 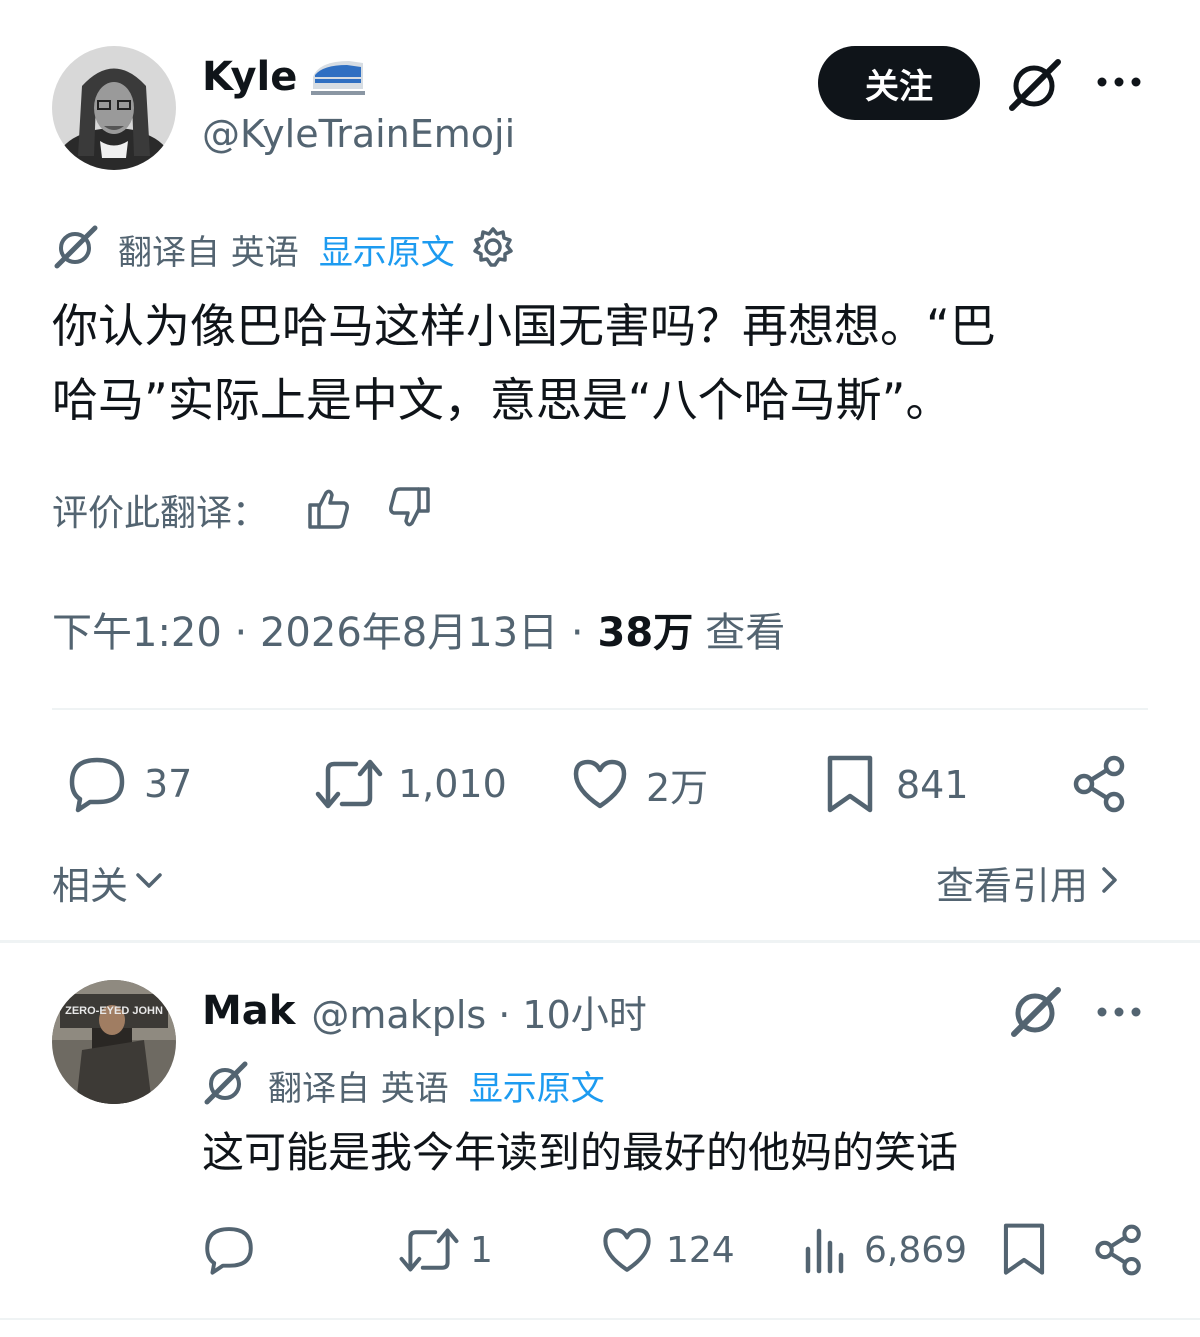 What do you see at coordinates (478, 1011) in the screenshot?
I see `reply-meta: @makpls · 10小时` at bounding box center [478, 1011].